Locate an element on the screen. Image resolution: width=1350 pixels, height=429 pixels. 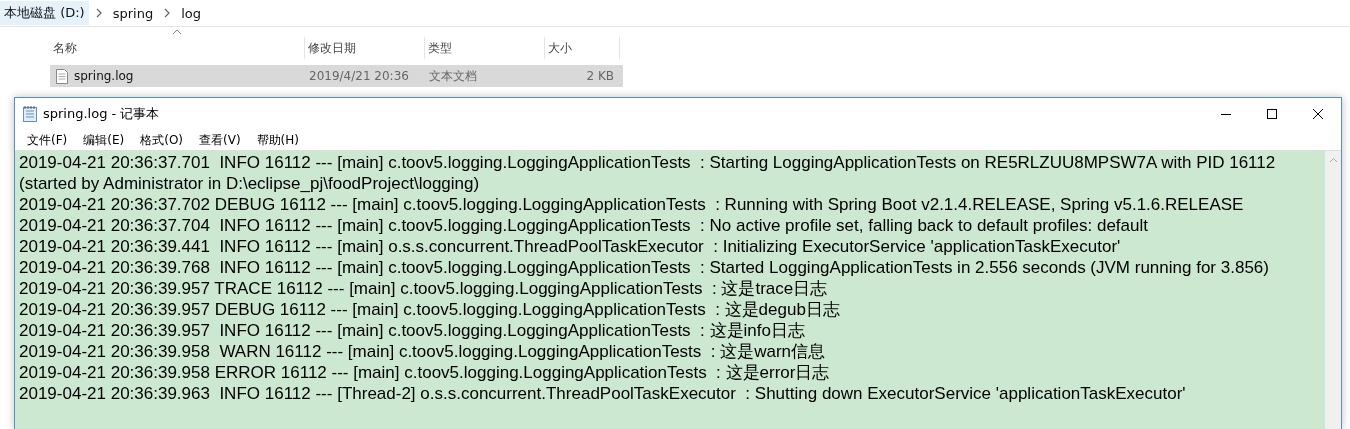
menu-item: 文件(F) is located at coordinates (47, 140).